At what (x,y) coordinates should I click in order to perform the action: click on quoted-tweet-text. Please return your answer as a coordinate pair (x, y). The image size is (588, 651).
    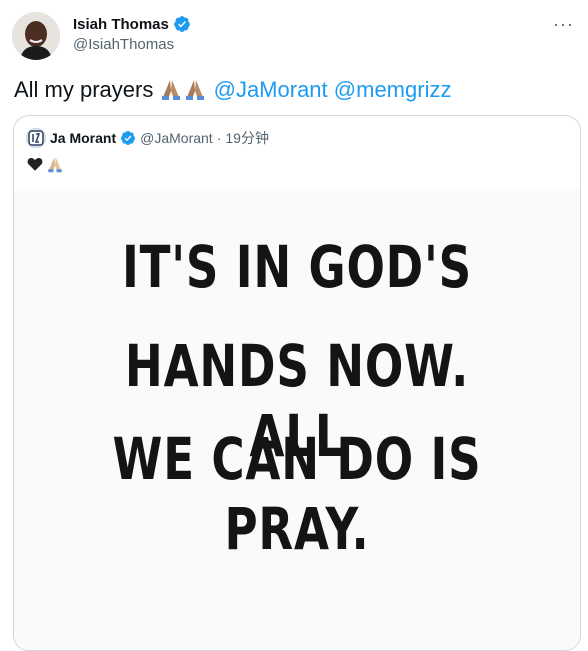
    Looking at the image, I should click on (45, 164).